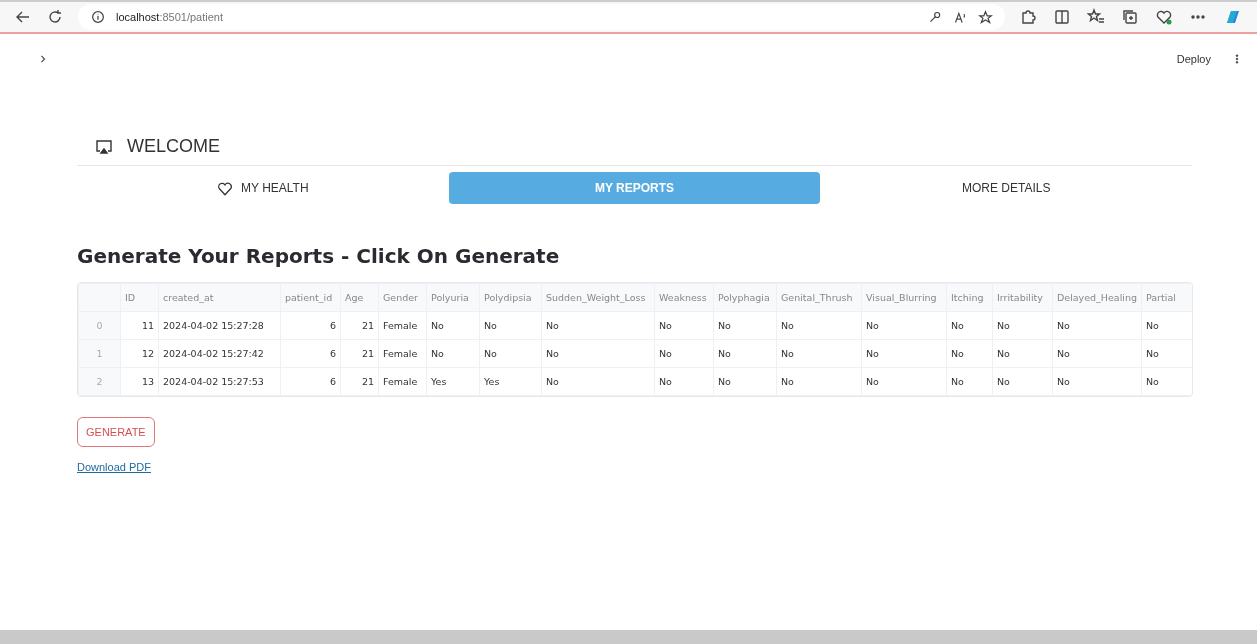 Image resolution: width=1257 pixels, height=644 pixels. I want to click on nav-tab: MY HEALTH, so click(263, 188).